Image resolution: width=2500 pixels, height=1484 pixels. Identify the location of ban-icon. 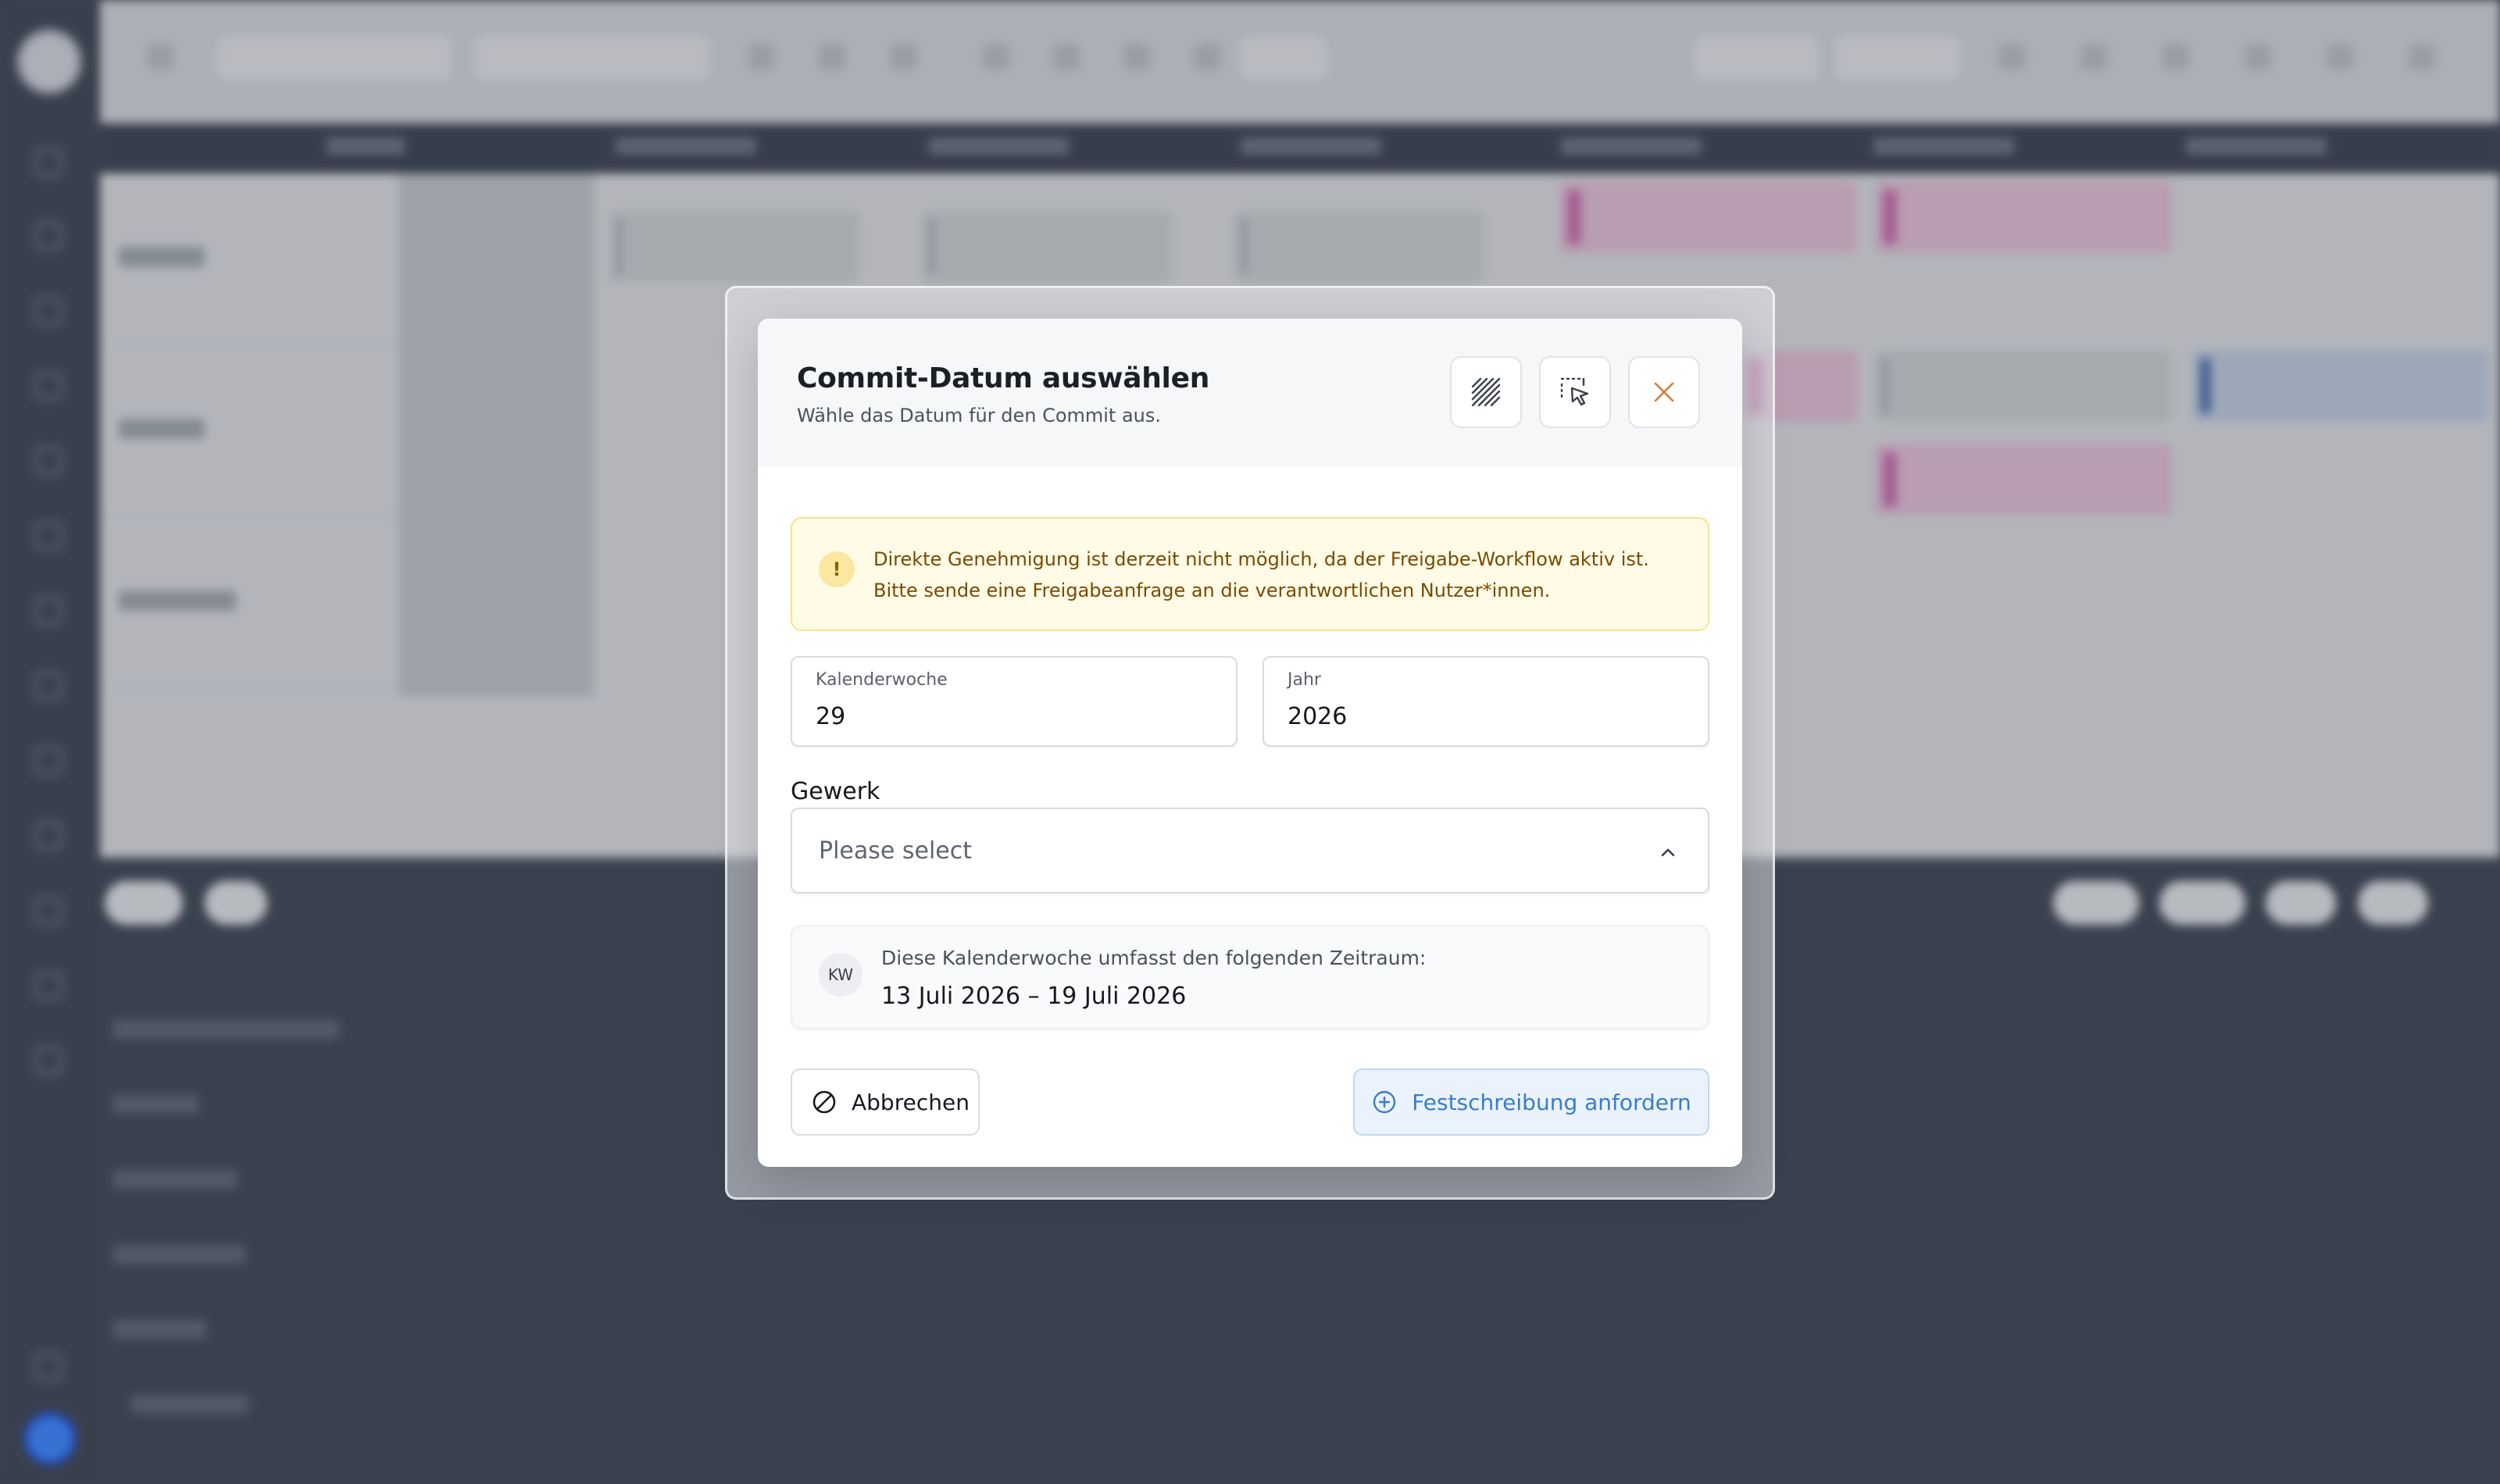
(824, 1102).